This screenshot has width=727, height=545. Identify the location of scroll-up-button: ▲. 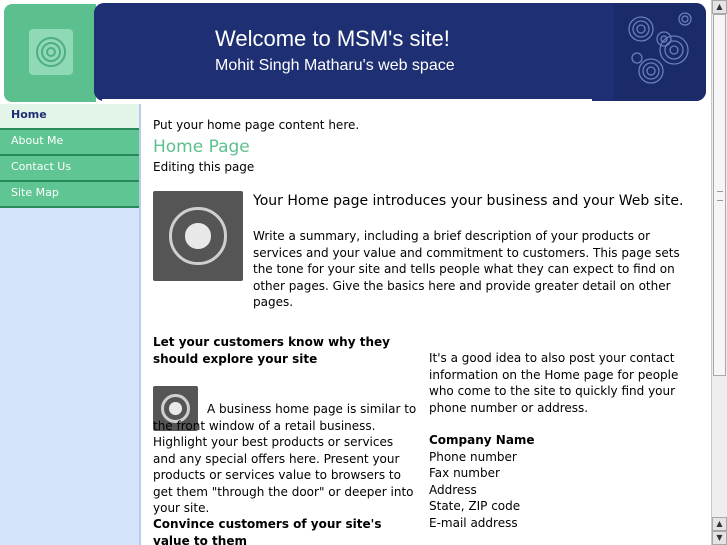
(719, 7).